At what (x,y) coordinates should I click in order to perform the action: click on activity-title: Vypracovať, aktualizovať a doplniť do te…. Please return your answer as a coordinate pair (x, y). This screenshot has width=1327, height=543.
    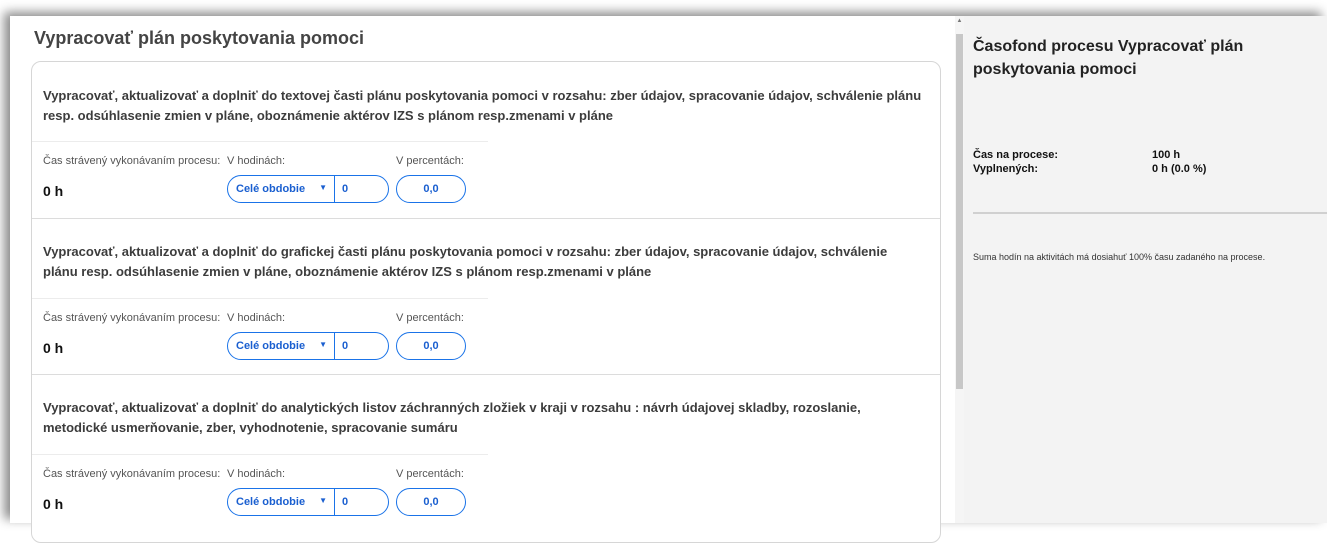
    Looking at the image, I should click on (482, 105).